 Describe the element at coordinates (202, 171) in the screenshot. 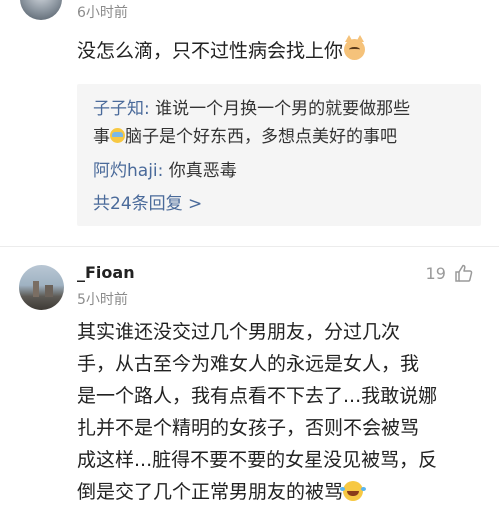

I see `reply-text: 你真恶毒` at that location.